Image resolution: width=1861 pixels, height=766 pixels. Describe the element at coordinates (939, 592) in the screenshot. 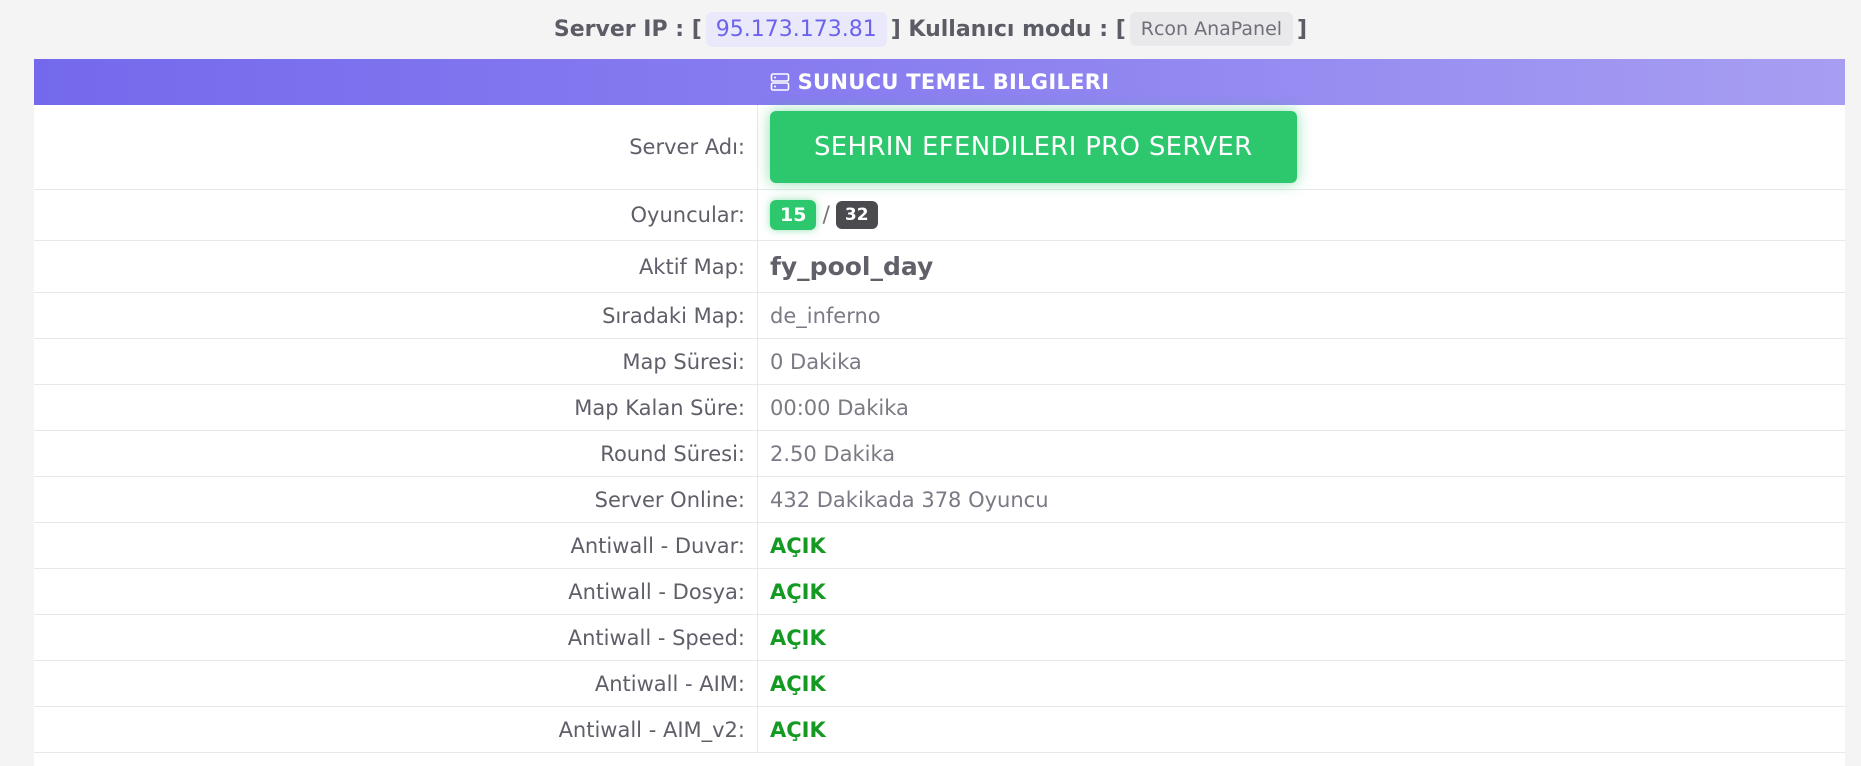

I see `row-antiwall-dosya: Antiwall - Dosya: AÇIK` at that location.